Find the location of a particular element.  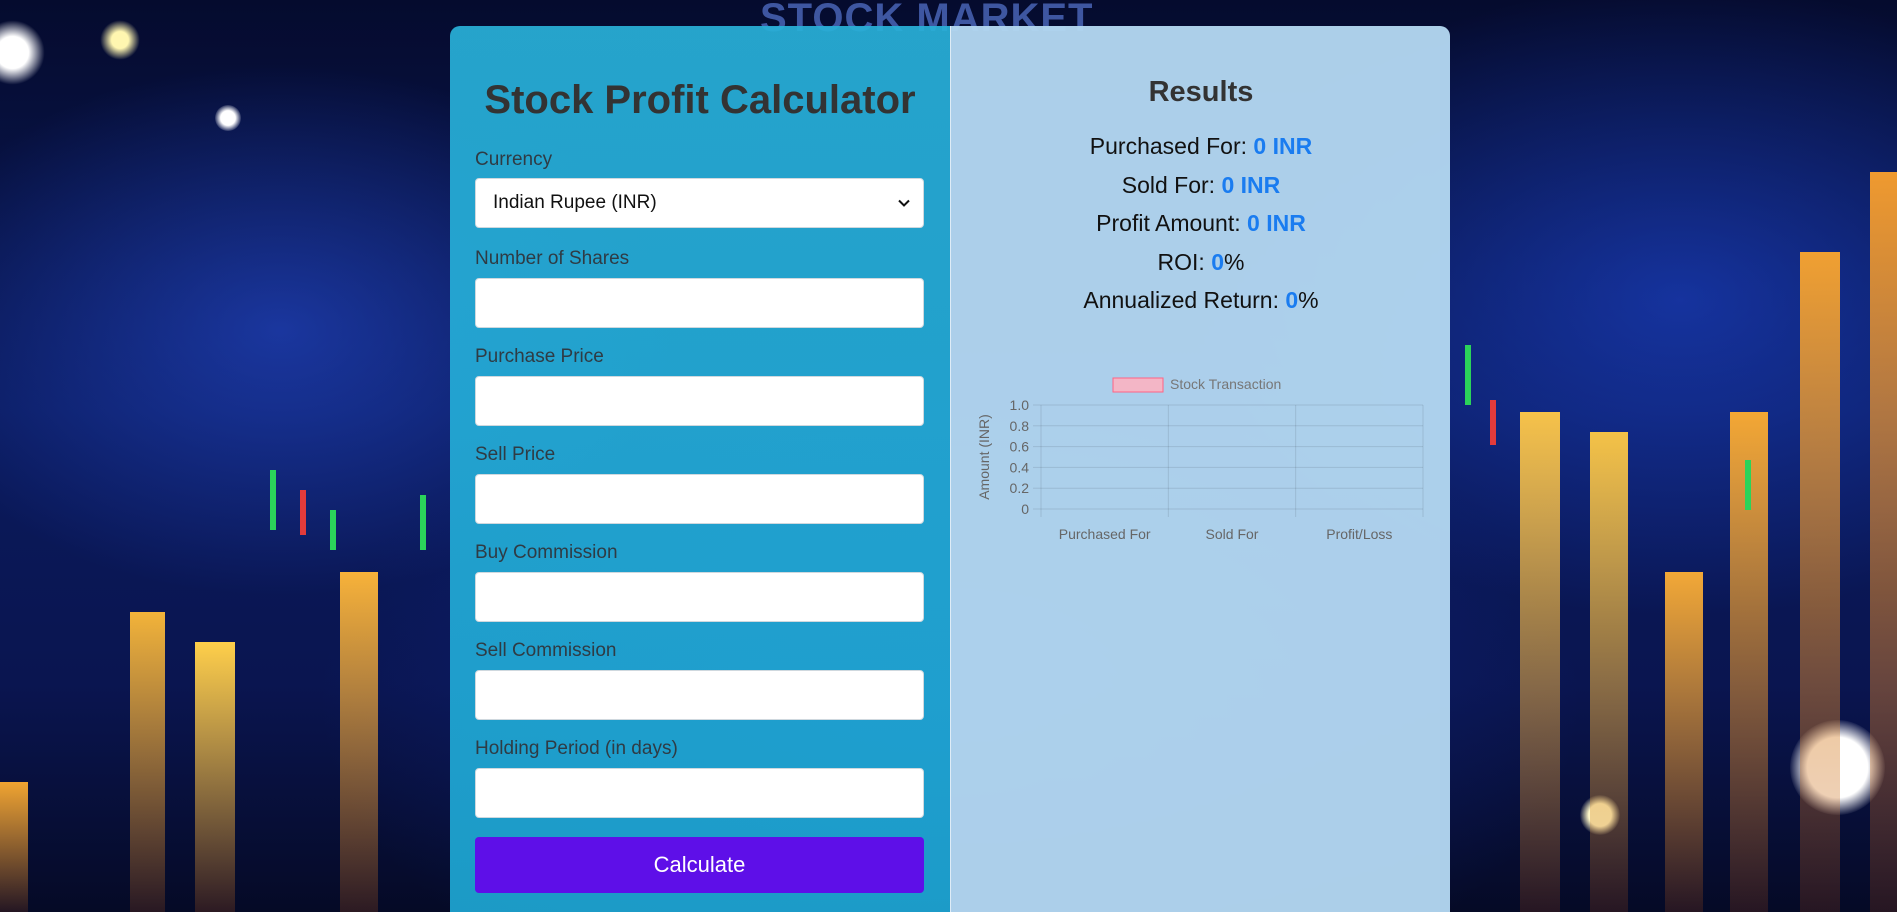

legend-swatch is located at coordinates (1138, 385).